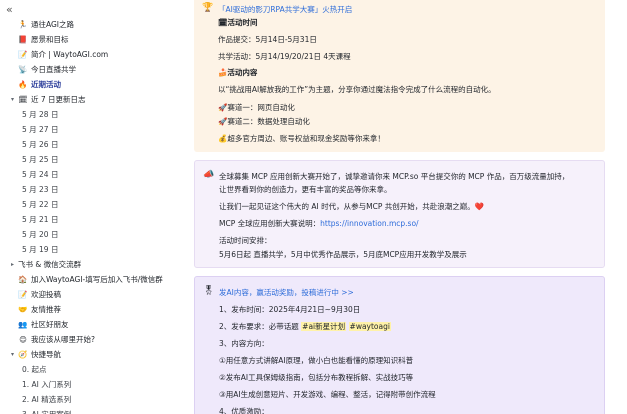 The height and width of the screenshot is (414, 627). Describe the element at coordinates (256, 107) in the screenshot. I see `track-one-text: 🚀赛道一：网页自动化` at that location.